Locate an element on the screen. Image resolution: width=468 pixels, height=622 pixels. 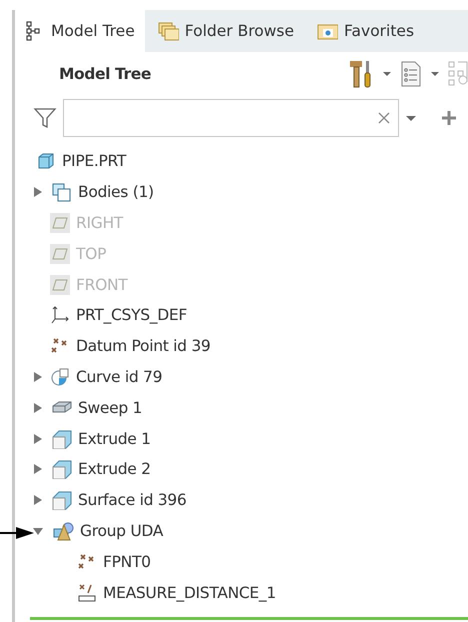
tree-item: FPNT0 is located at coordinates (127, 561).